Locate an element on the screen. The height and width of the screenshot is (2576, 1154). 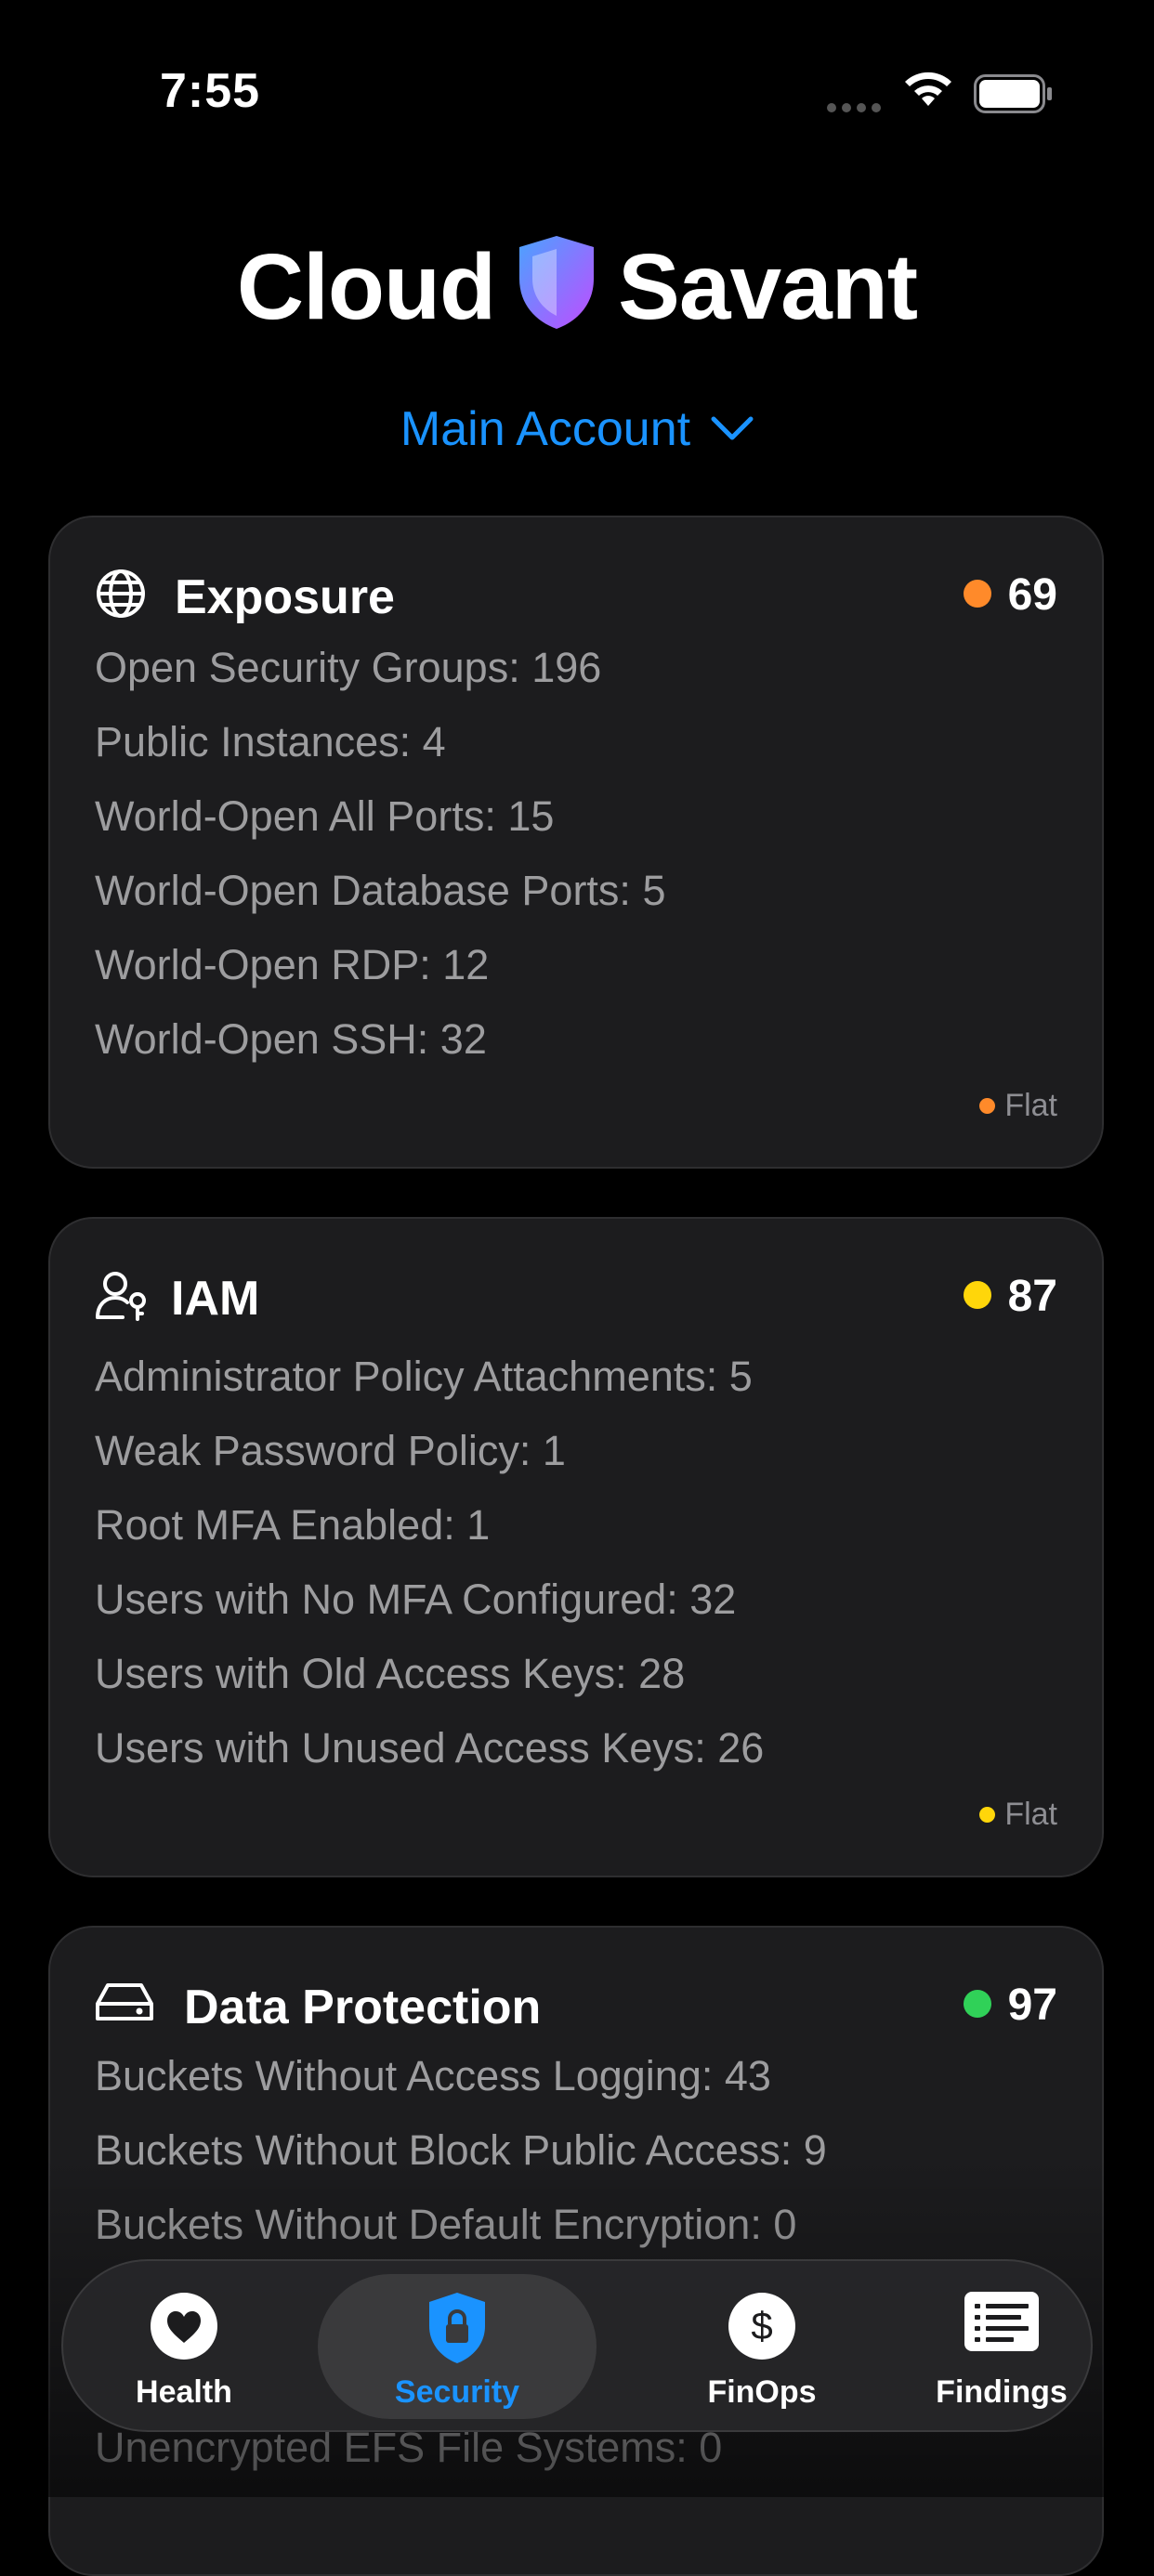
score: 87 is located at coordinates (1010, 1296).